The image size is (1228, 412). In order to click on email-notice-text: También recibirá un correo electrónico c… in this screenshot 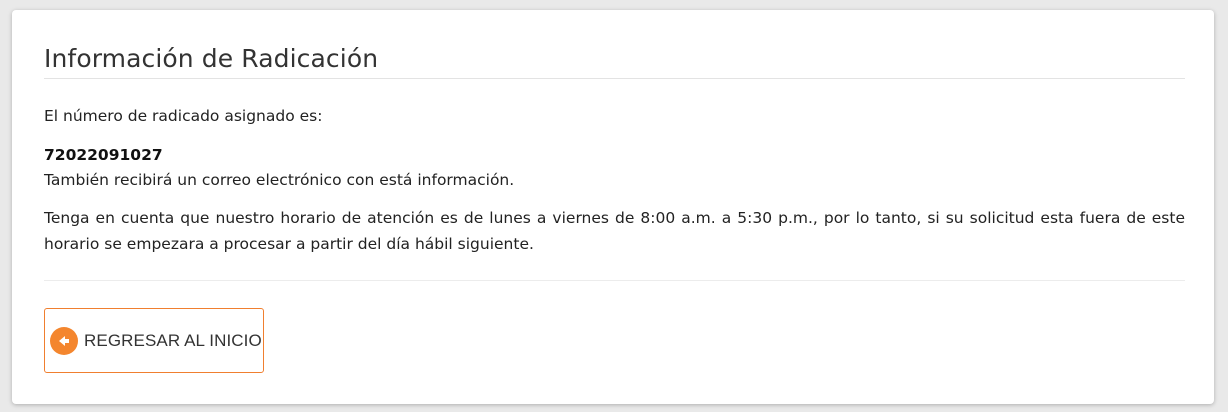, I will do `click(279, 180)`.